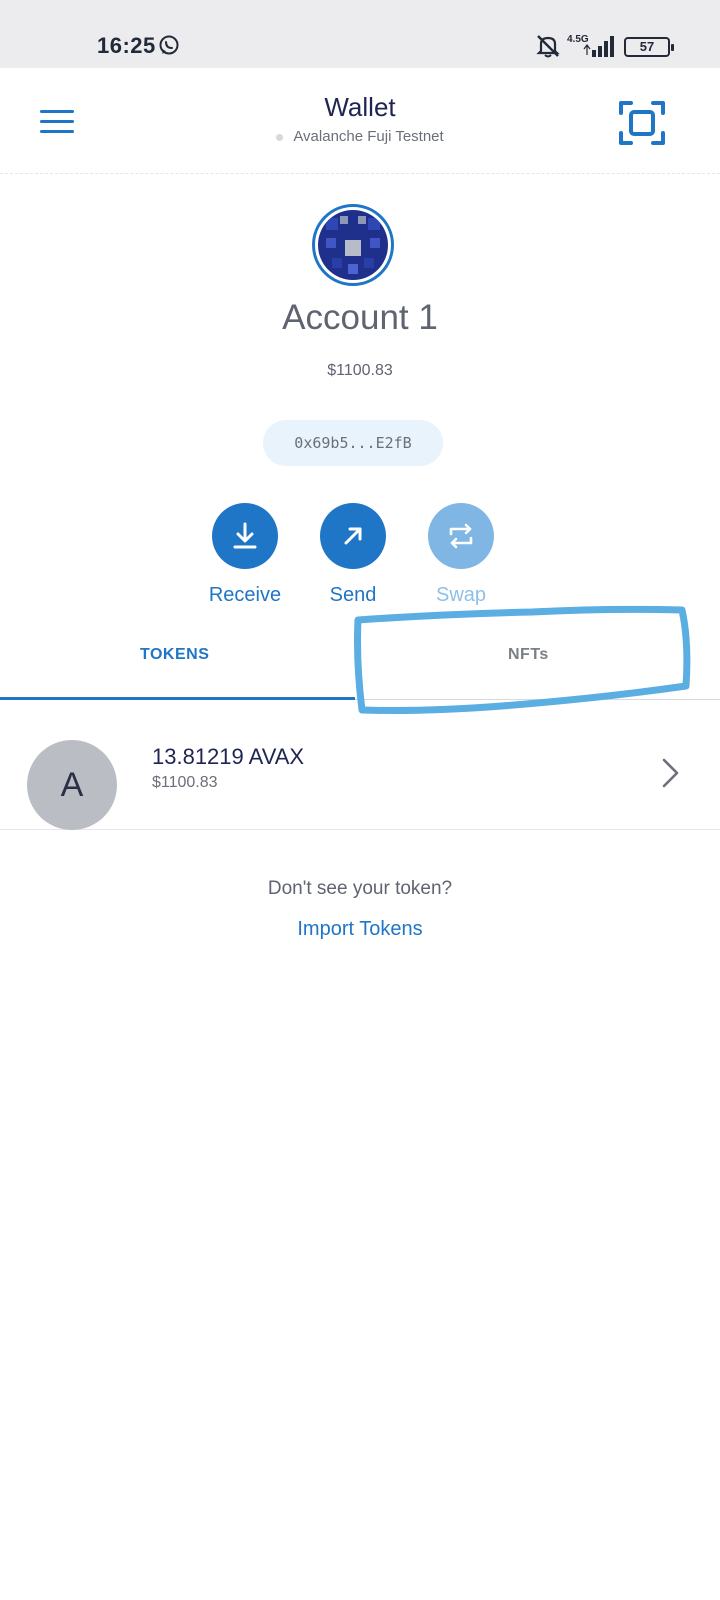 Image resolution: width=720 pixels, height=1600 pixels. I want to click on token-fiat-value: $1100.83, so click(185, 782).